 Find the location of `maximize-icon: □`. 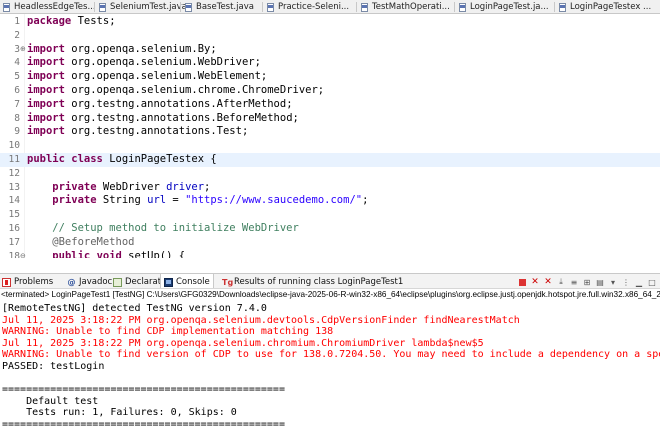

maximize-icon: □ is located at coordinates (652, 282).